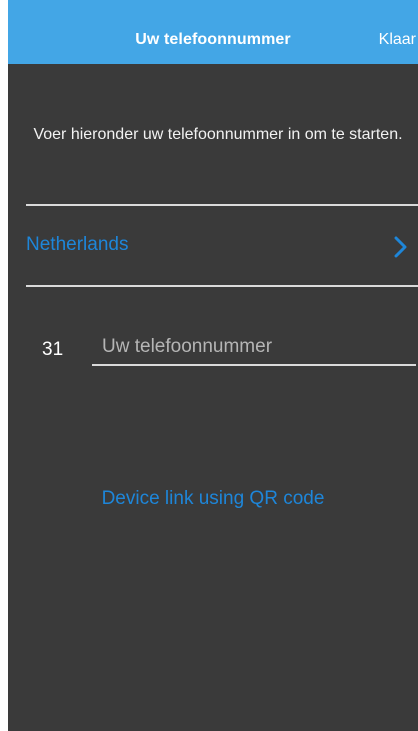 The height and width of the screenshot is (731, 418). I want to click on navigation-bar: Uw telefoonnummer Klaar, so click(213, 32).